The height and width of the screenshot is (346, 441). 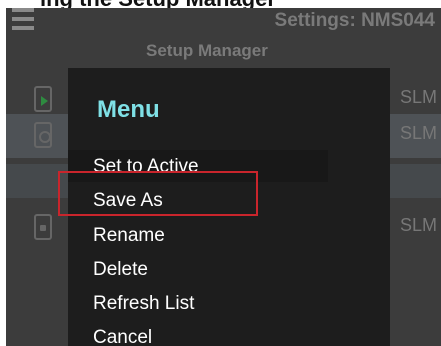 What do you see at coordinates (354, 20) in the screenshot?
I see `settings-title: Settings: NMS044` at bounding box center [354, 20].